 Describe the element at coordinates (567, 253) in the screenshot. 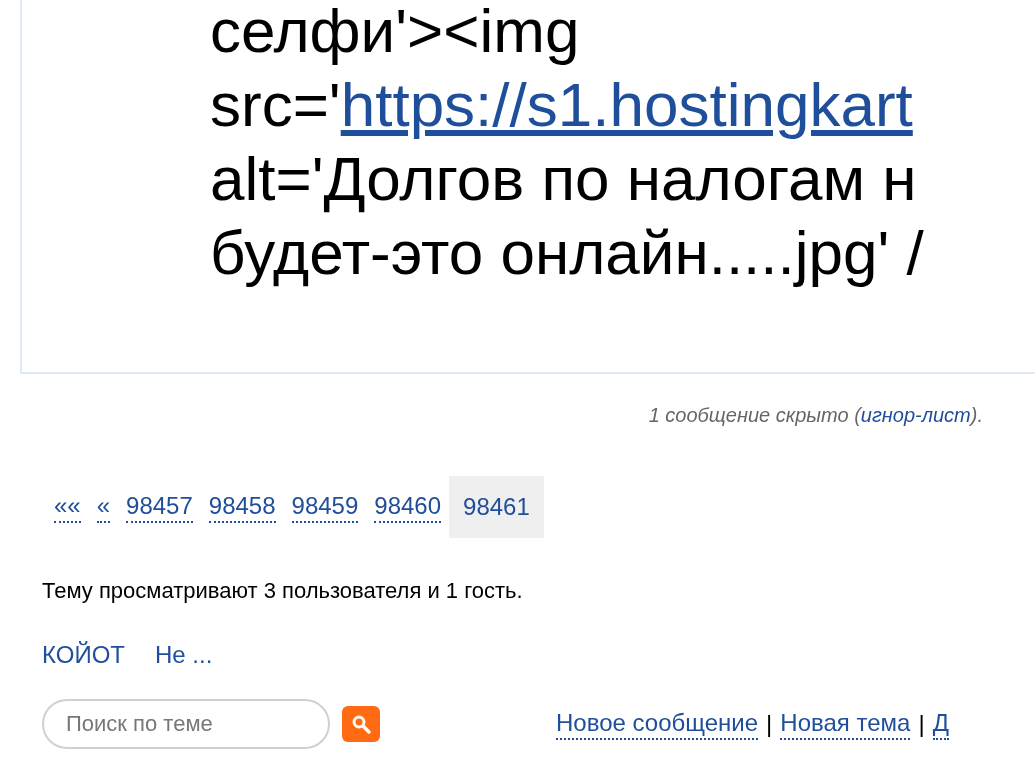

I see `code-text: будет-это онлайн.....jpg' /` at that location.